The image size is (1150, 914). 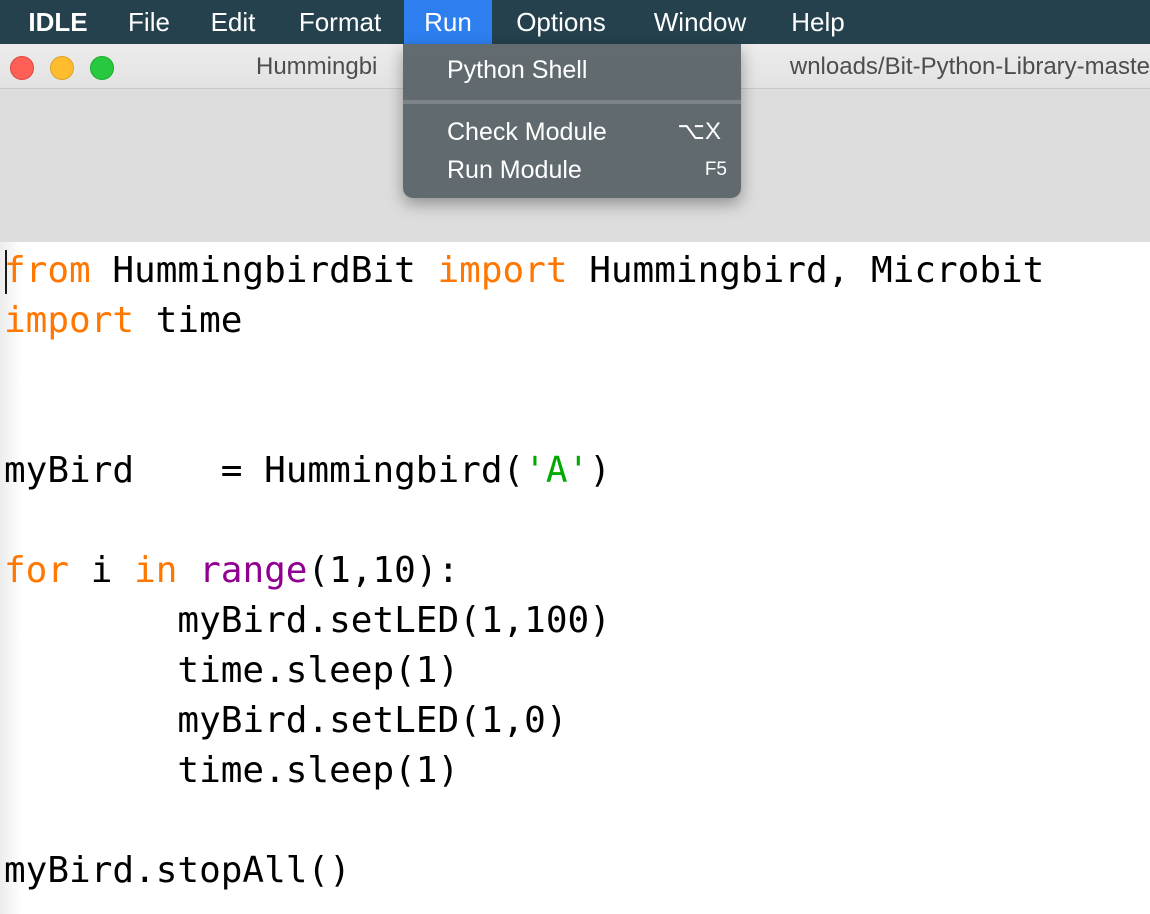 What do you see at coordinates (572, 102) in the screenshot?
I see `menu-separator` at bounding box center [572, 102].